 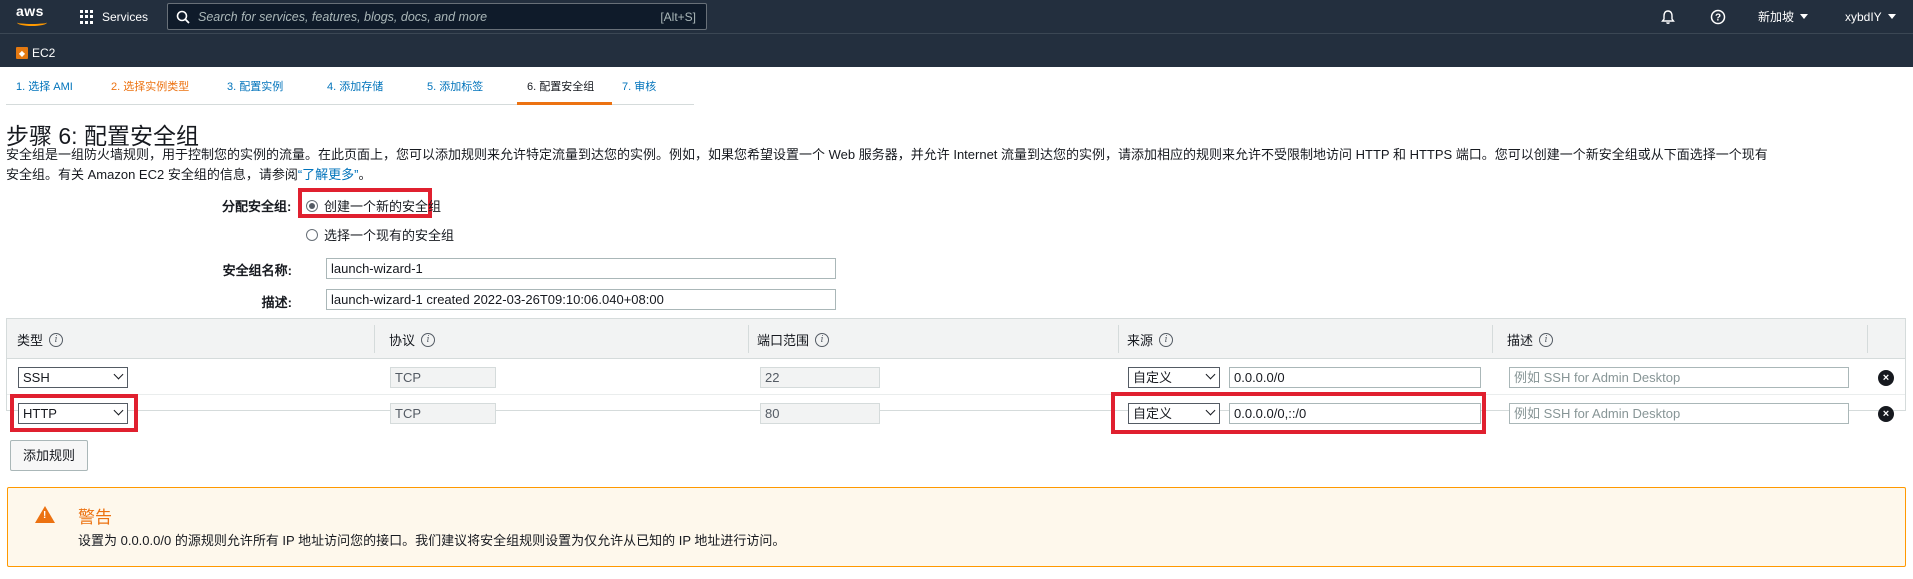 I want to click on help-button: ?, so click(x=1720, y=16).